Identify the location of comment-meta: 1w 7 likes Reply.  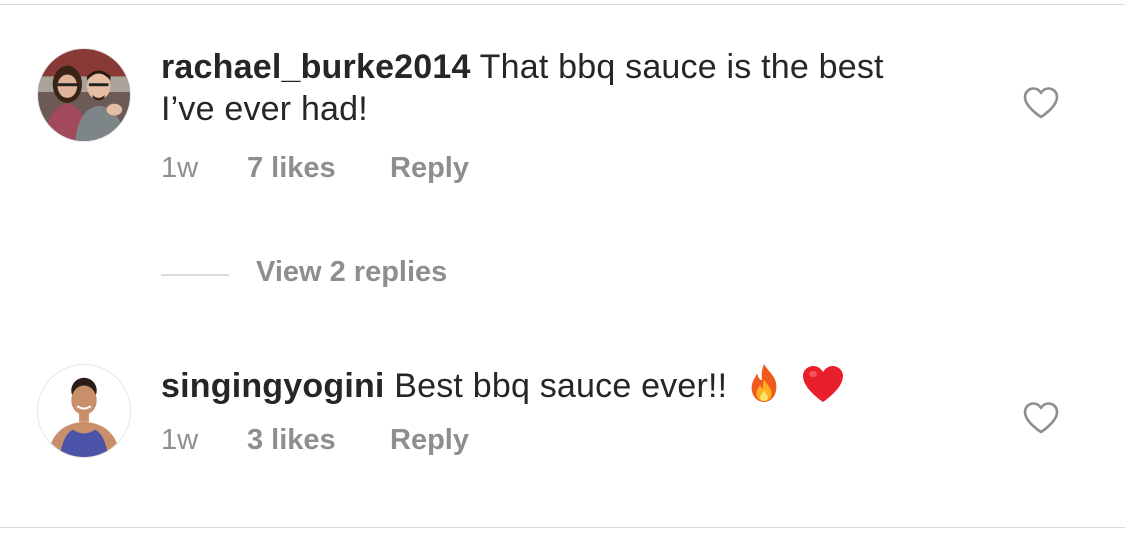
(315, 168).